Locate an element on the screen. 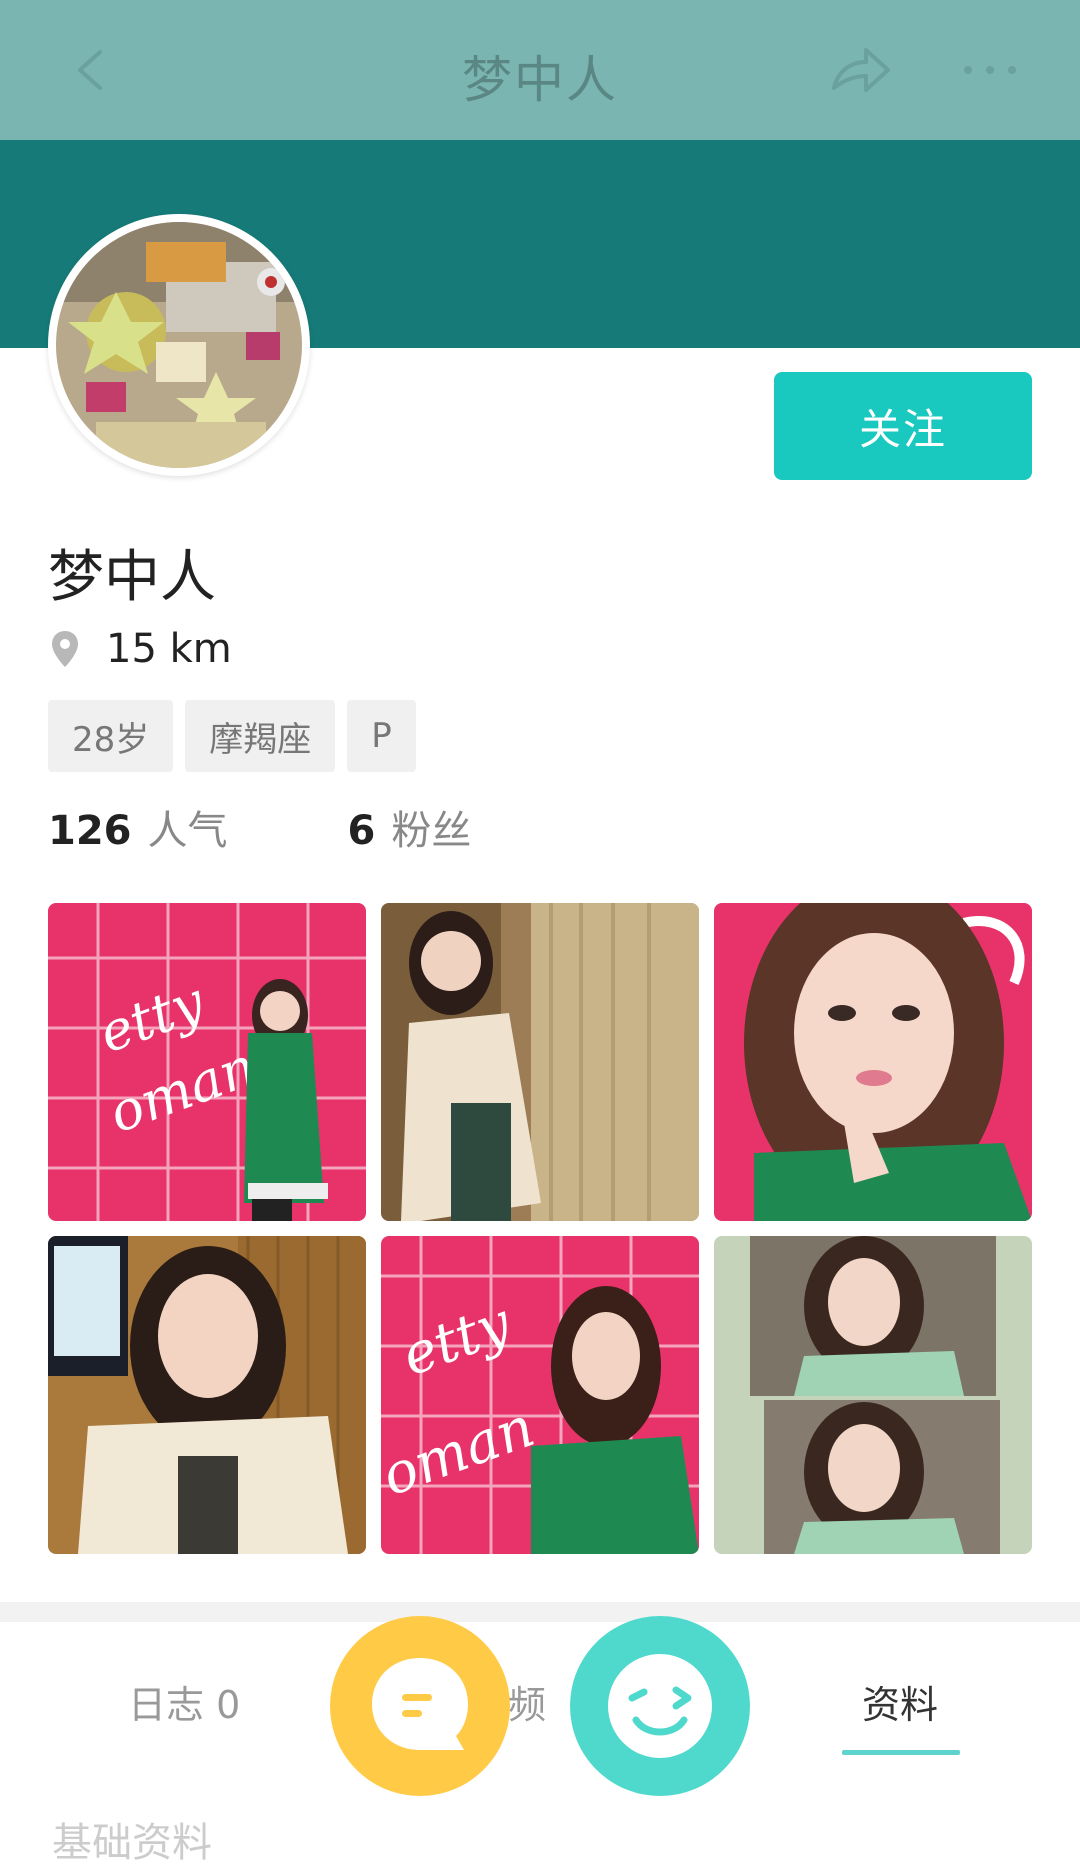  content-tabs: 日志 0 视频 资料 is located at coordinates (540, 1692).